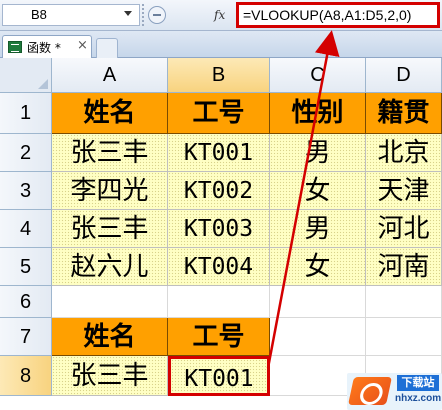  What do you see at coordinates (128, 13) in the screenshot?
I see `name-box-dropdown-icon` at bounding box center [128, 13].